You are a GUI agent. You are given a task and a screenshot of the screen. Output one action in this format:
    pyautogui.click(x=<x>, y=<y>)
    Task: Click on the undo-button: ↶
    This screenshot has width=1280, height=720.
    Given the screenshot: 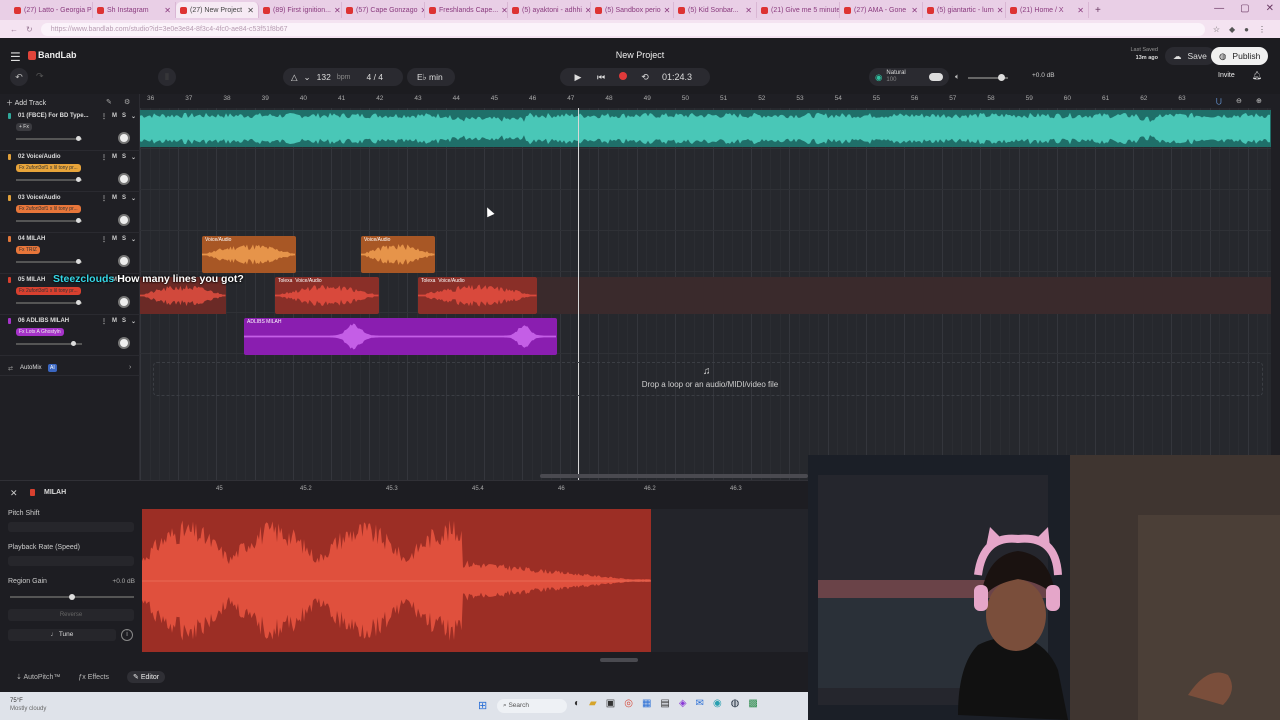 What is the action you would take?
    pyautogui.click(x=19, y=77)
    